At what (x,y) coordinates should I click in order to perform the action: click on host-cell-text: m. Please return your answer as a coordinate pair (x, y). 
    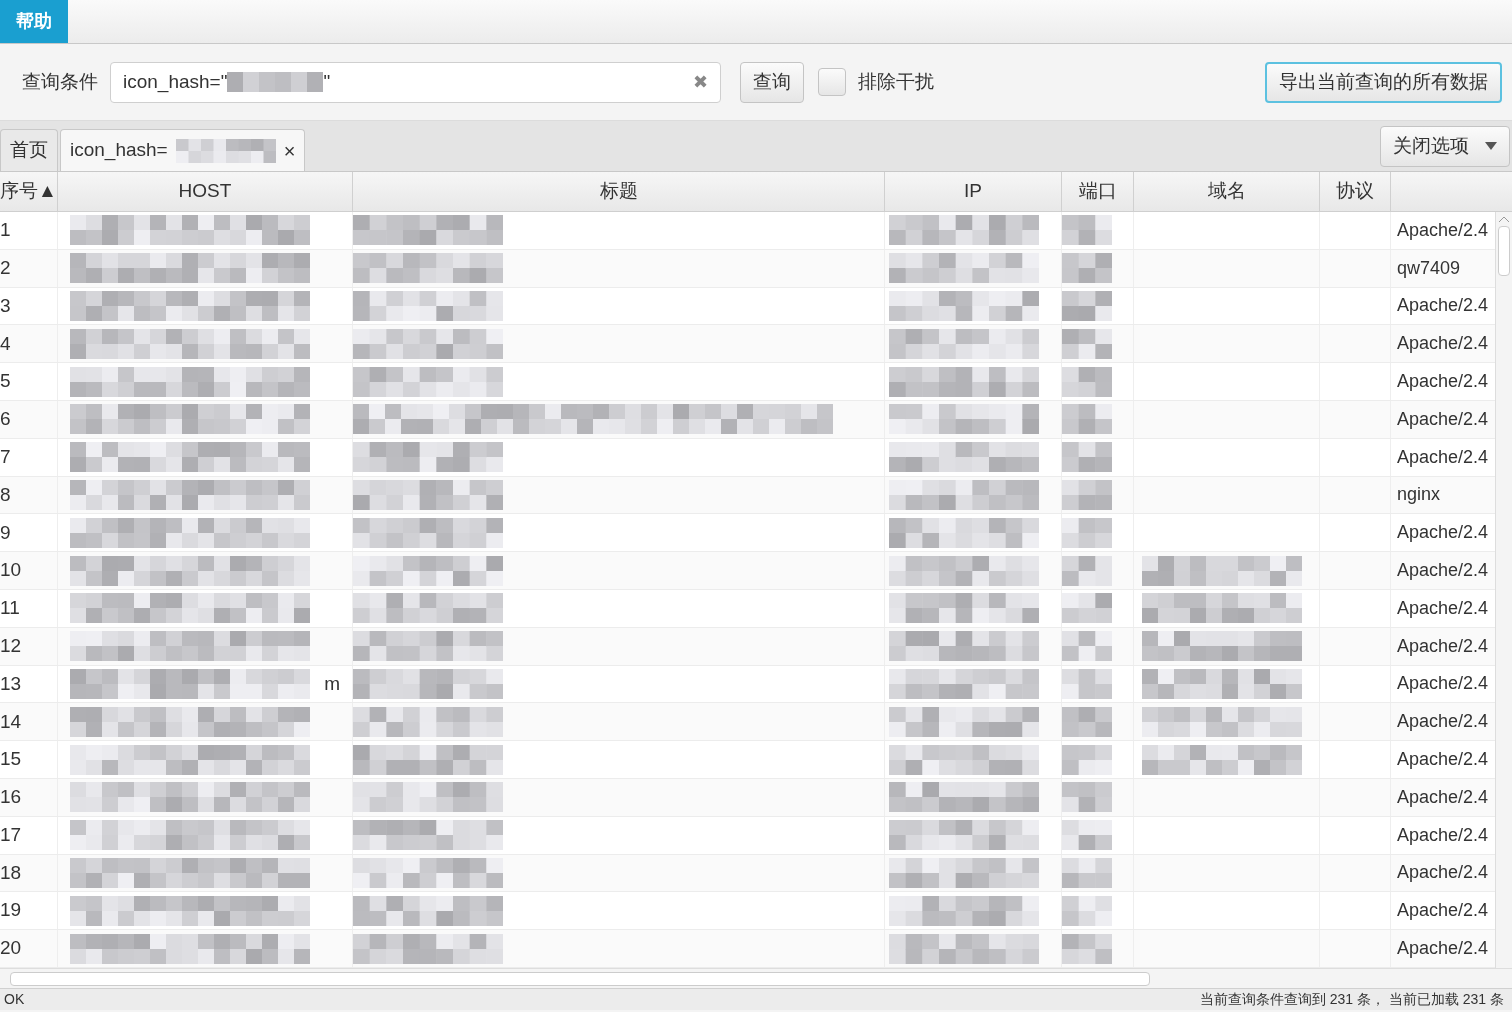
    Looking at the image, I should click on (332, 683).